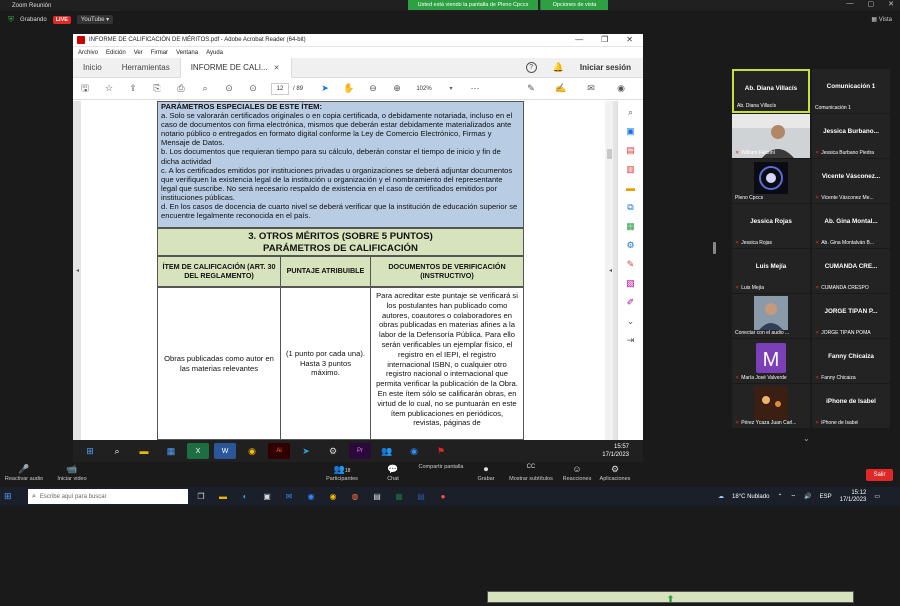 Image resolution: width=900 pixels, height=606 pixels. Describe the element at coordinates (399, 496) in the screenshot. I see `excel-icon: ▦` at that location.